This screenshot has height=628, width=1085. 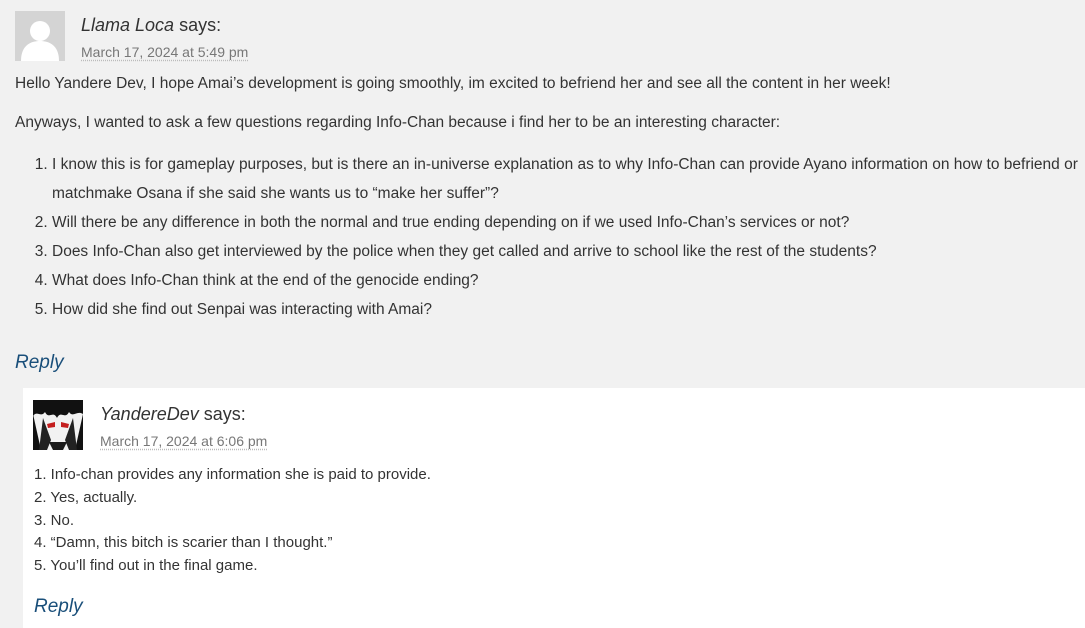 What do you see at coordinates (54, 520) in the screenshot?
I see `answer-line-3: 3. No.` at bounding box center [54, 520].